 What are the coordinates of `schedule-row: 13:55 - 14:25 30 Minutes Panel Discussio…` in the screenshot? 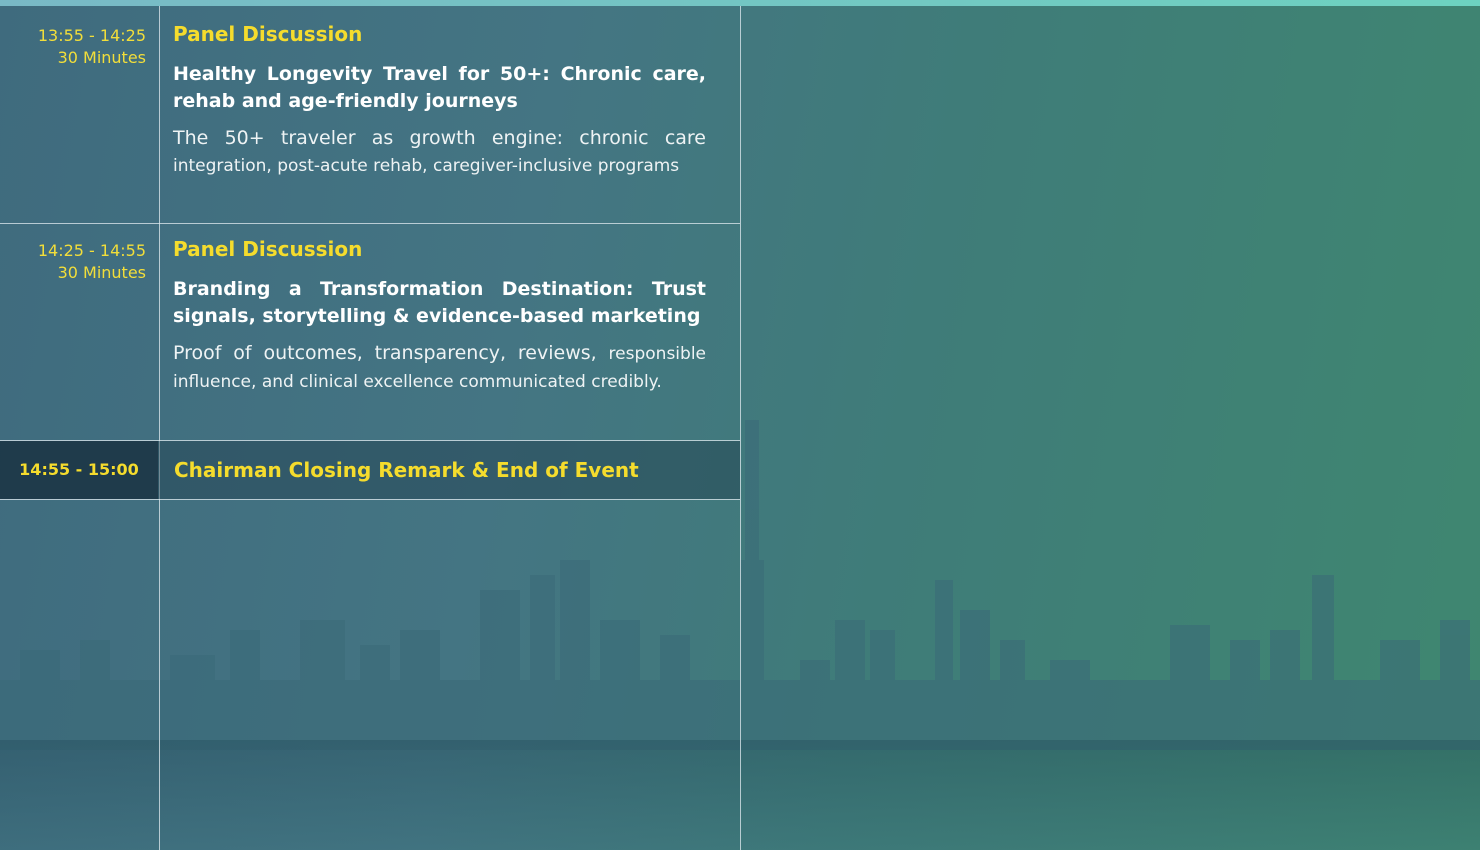 It's located at (370, 114).